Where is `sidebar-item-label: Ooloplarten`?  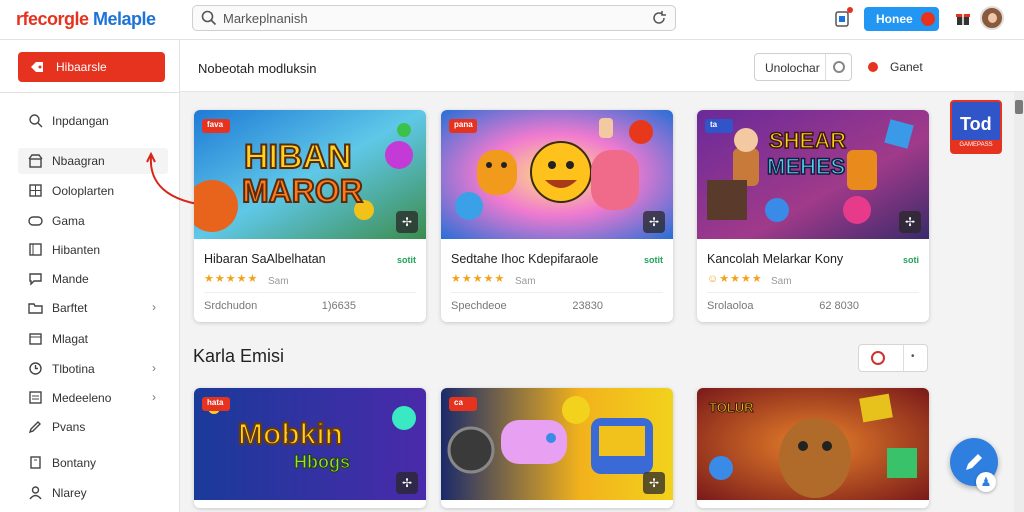 sidebar-item-label: Ooloplarten is located at coordinates (83, 191).